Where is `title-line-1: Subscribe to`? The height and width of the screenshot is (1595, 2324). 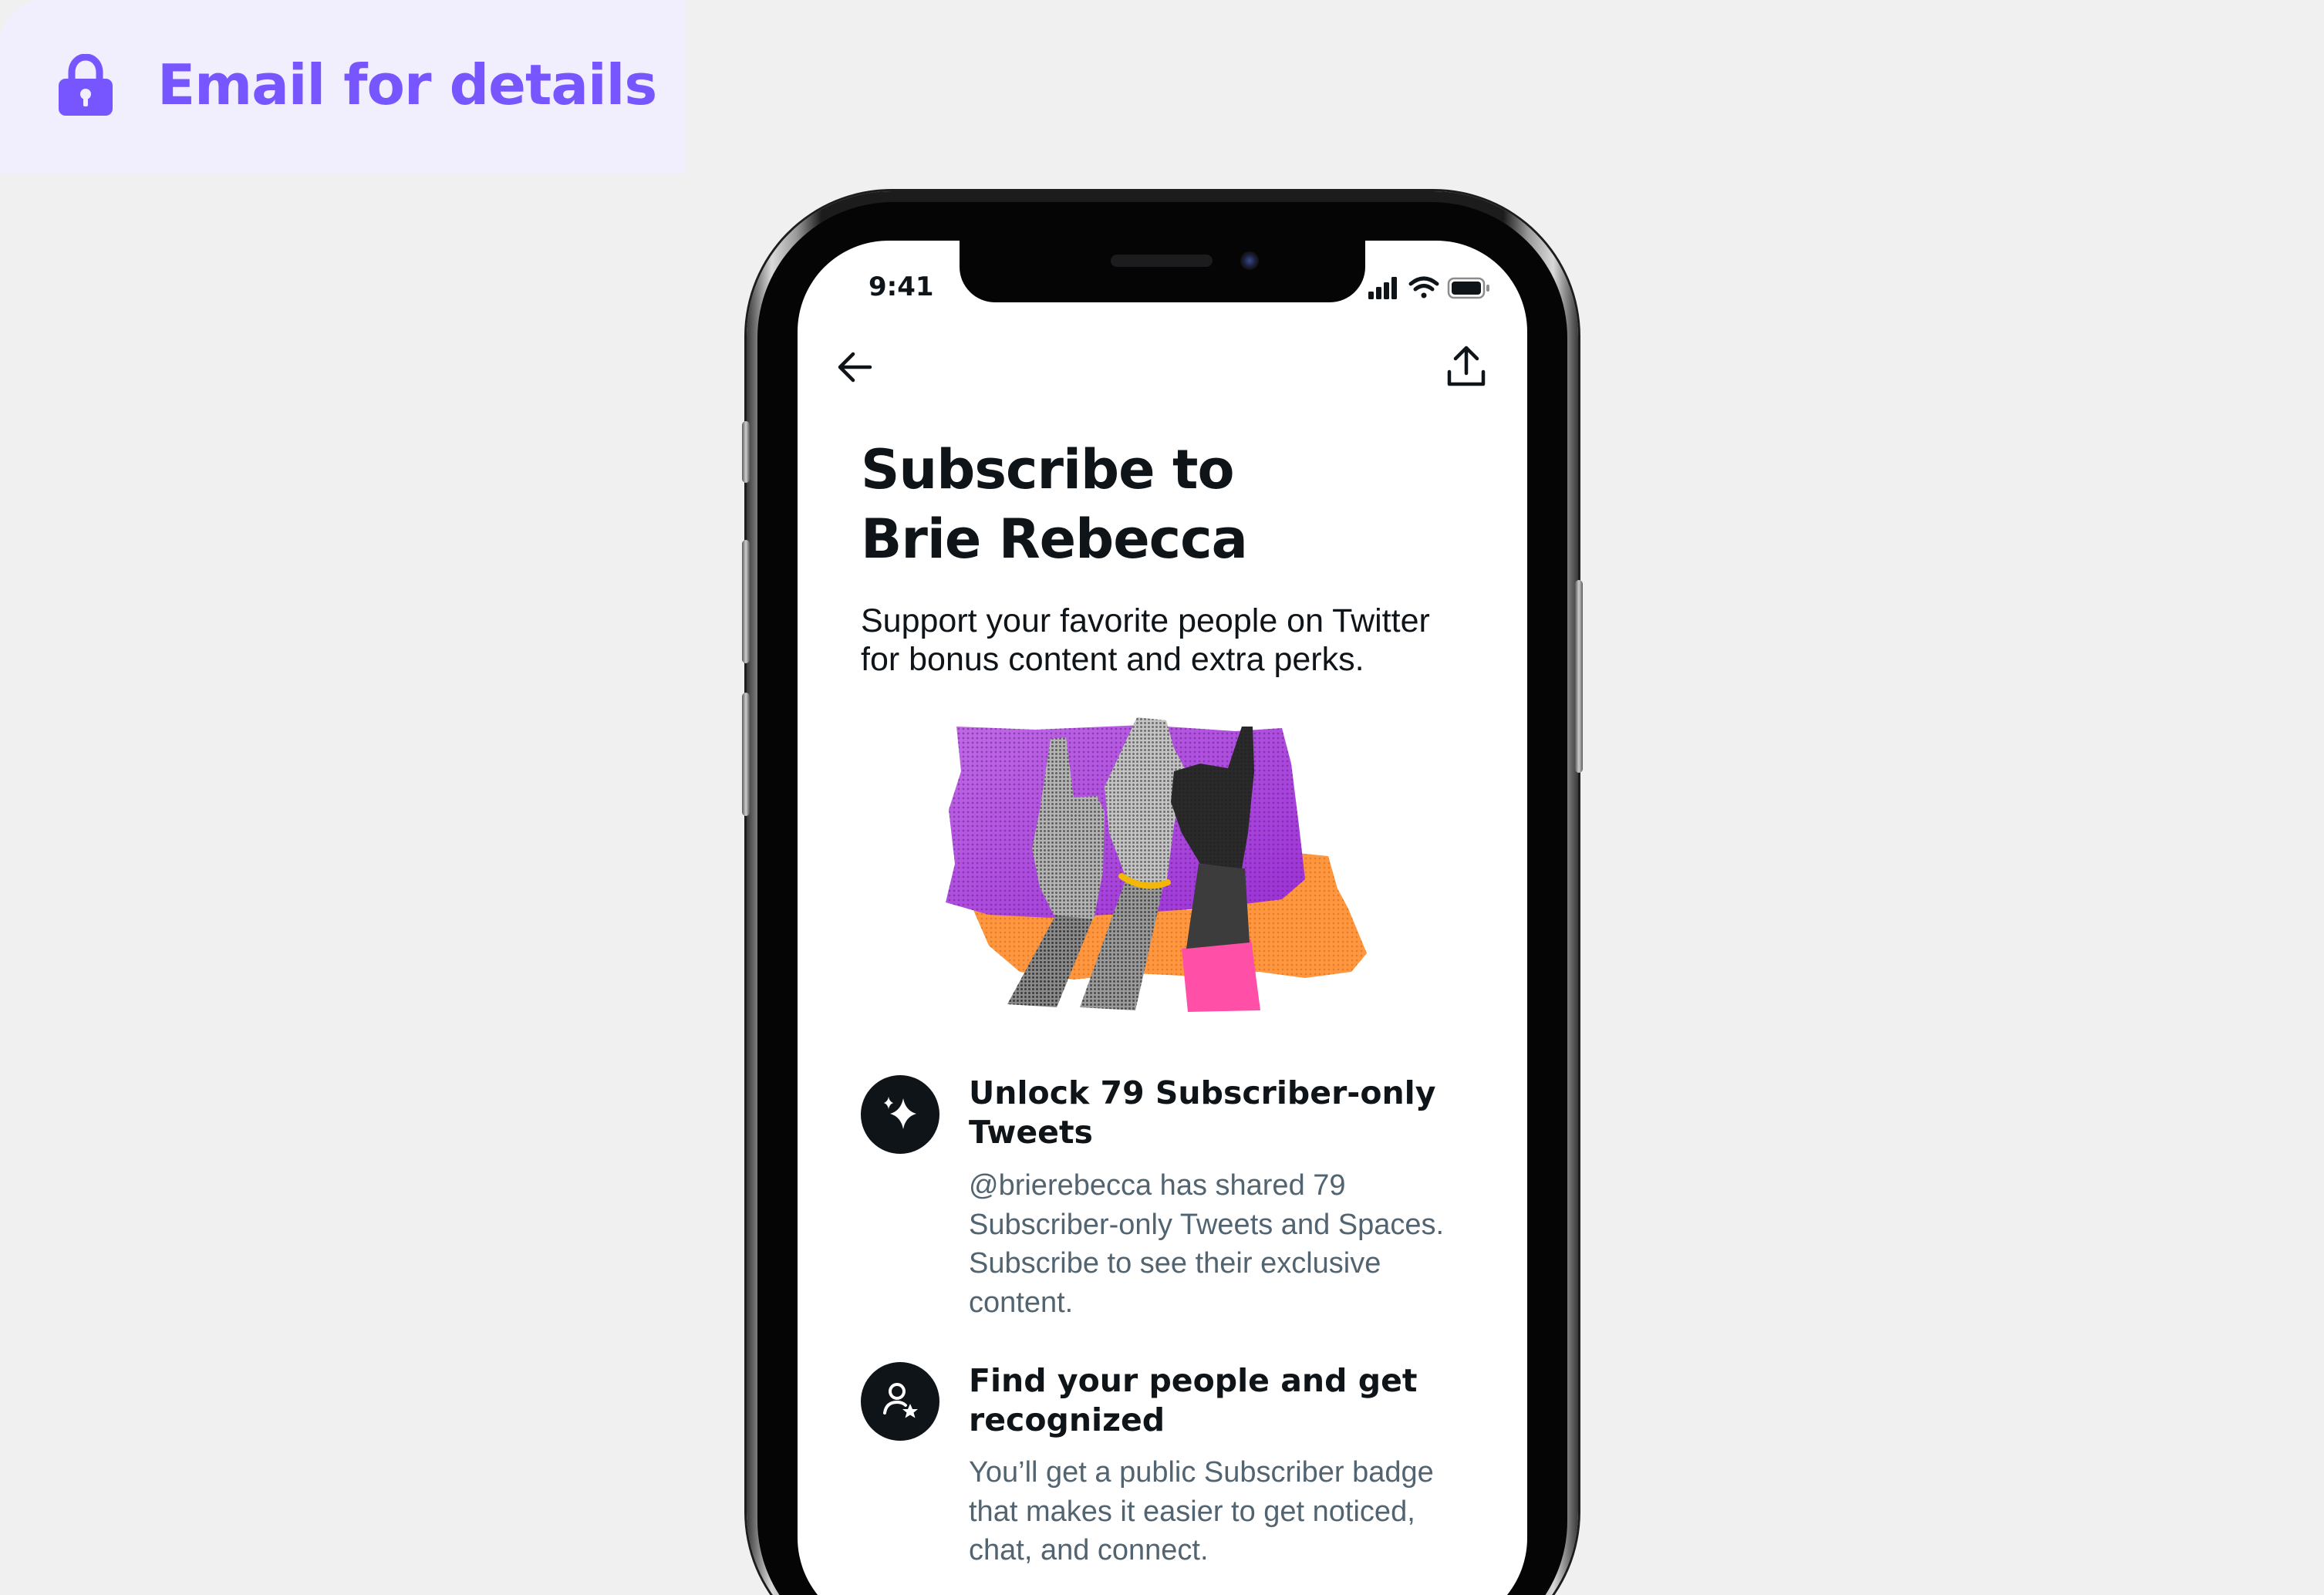
title-line-1: Subscribe to is located at coordinates (1048, 469).